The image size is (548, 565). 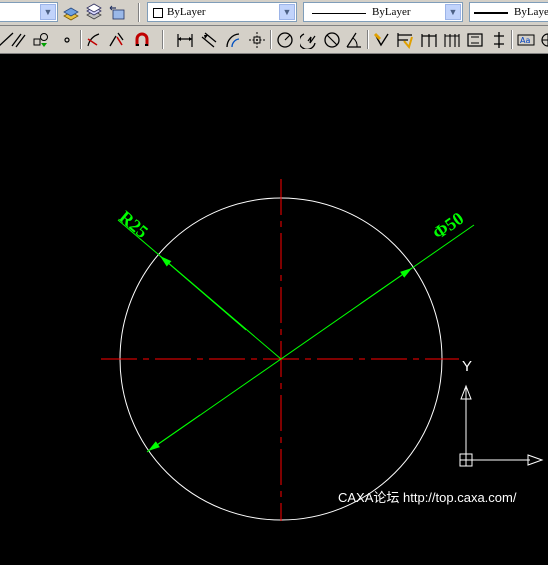 I want to click on linetype-value: ByLayer, so click(x=391, y=12).